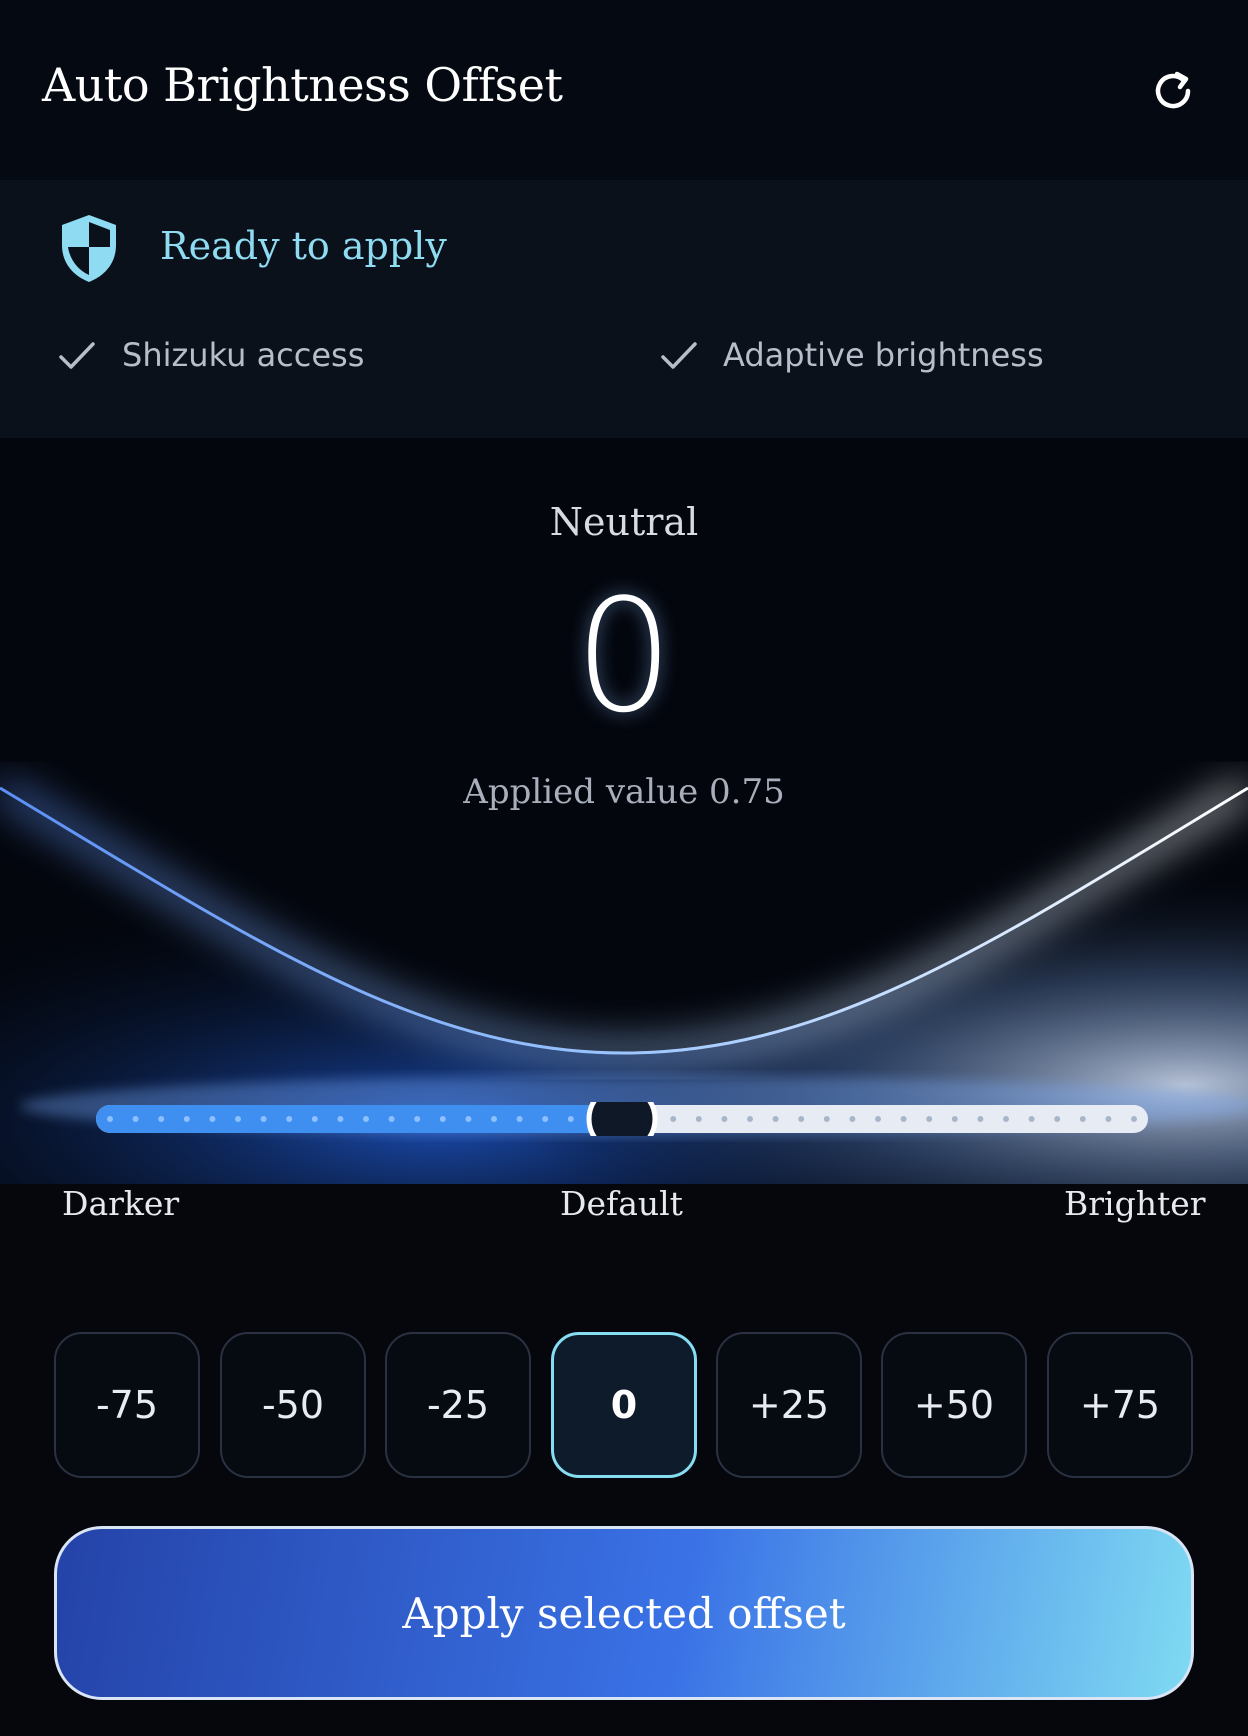 Image resolution: width=1248 pixels, height=1736 pixels. What do you see at coordinates (89, 248) in the screenshot?
I see `shield-icon` at bounding box center [89, 248].